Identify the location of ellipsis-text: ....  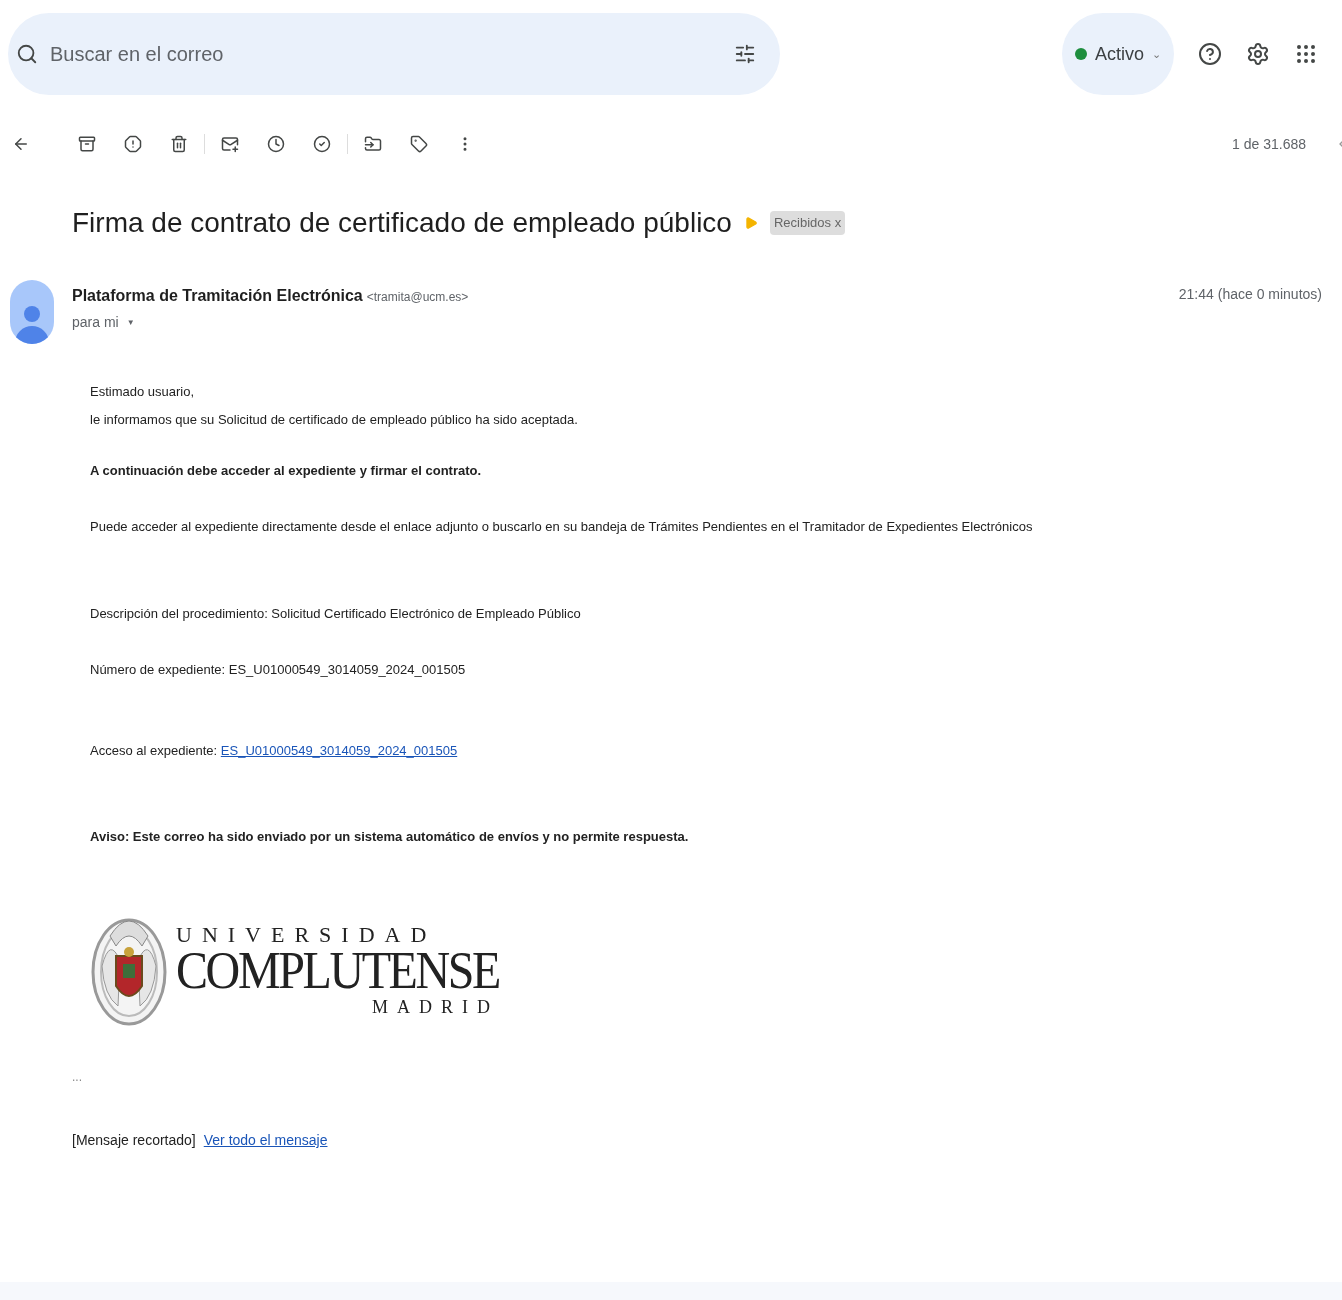
(77, 1077).